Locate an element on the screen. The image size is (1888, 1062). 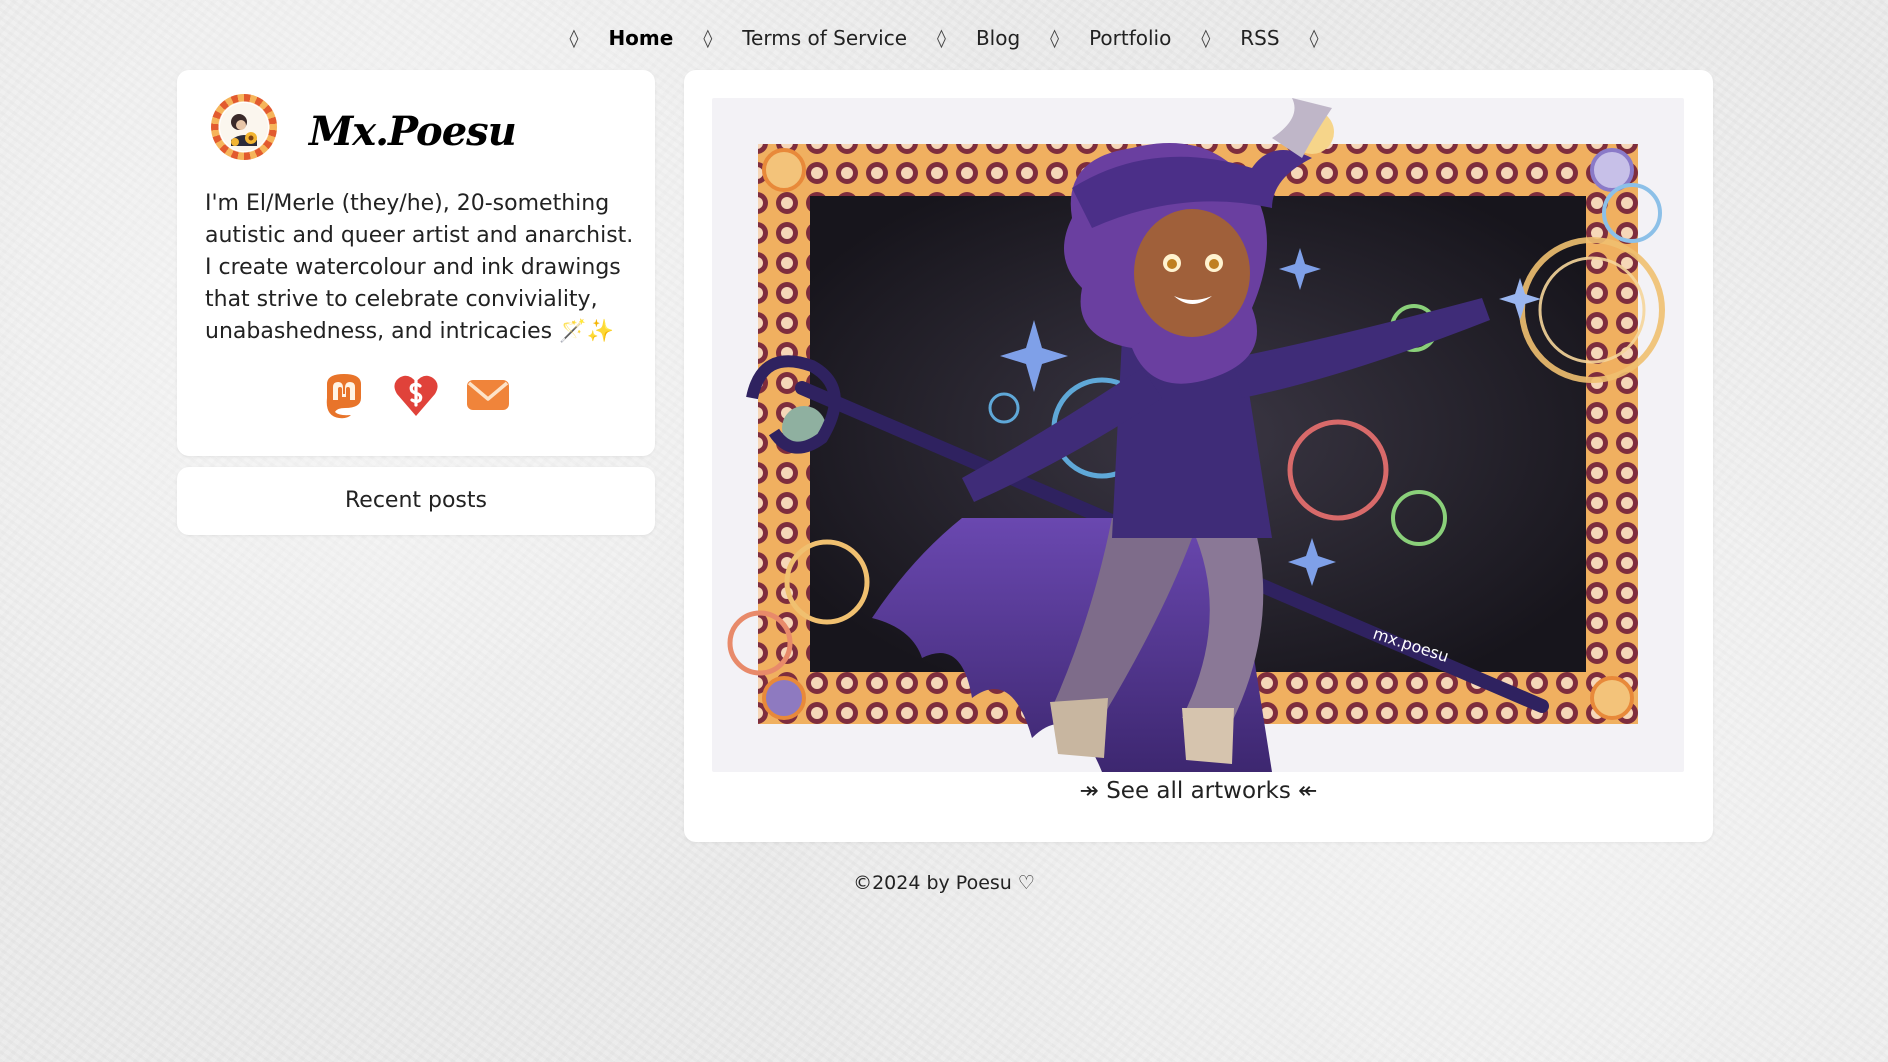
nav-item-terms-of-service: Terms of Service is located at coordinates (824, 38).